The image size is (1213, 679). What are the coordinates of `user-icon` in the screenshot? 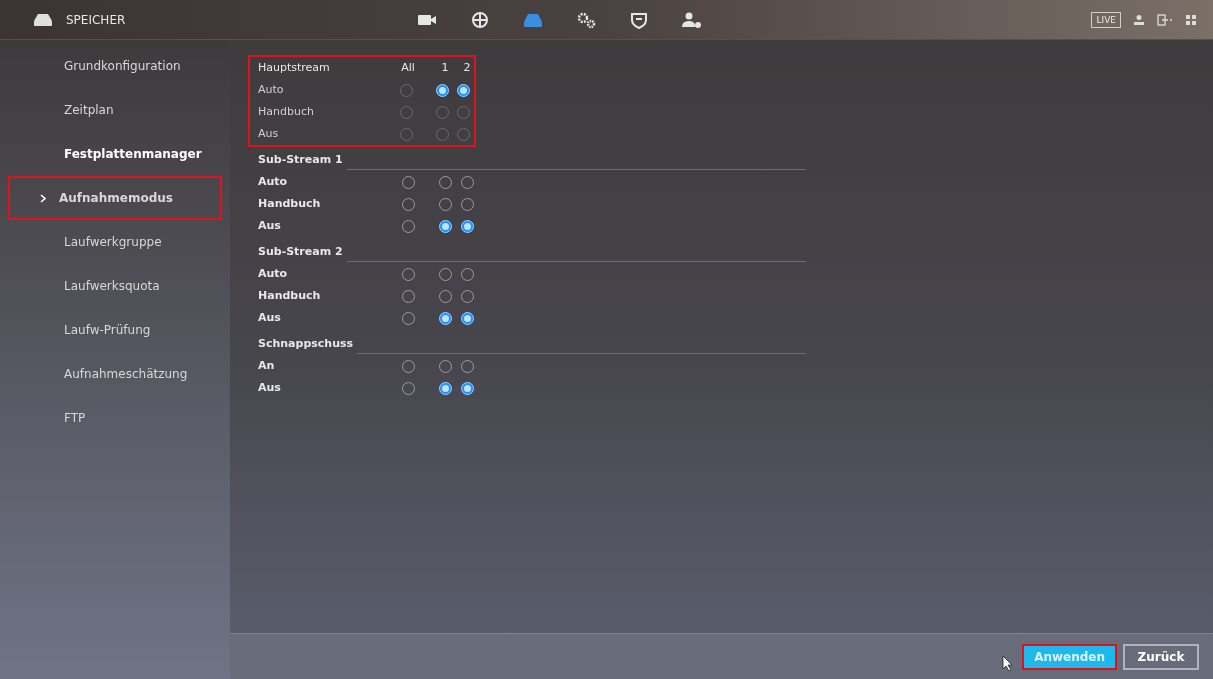 It's located at (1139, 19).